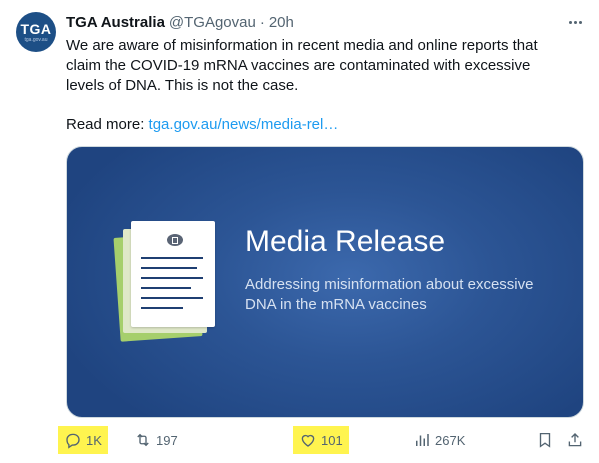 The height and width of the screenshot is (463, 599). I want to click on share-button, so click(575, 440).